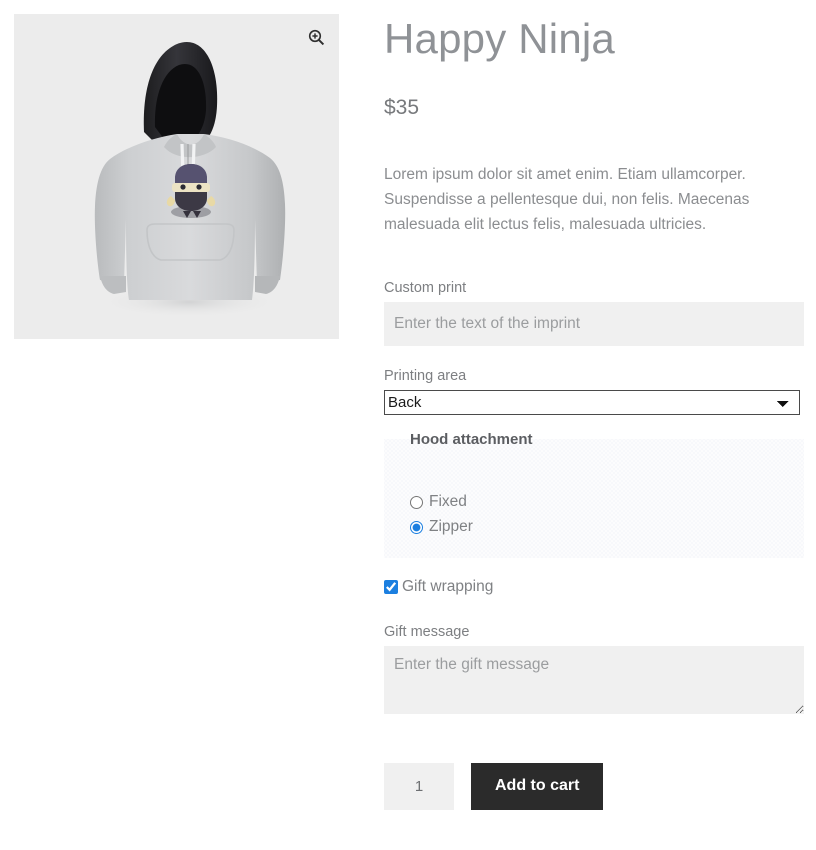  Describe the element at coordinates (537, 786) in the screenshot. I see `add-to-cart-button: Add to cart` at that location.